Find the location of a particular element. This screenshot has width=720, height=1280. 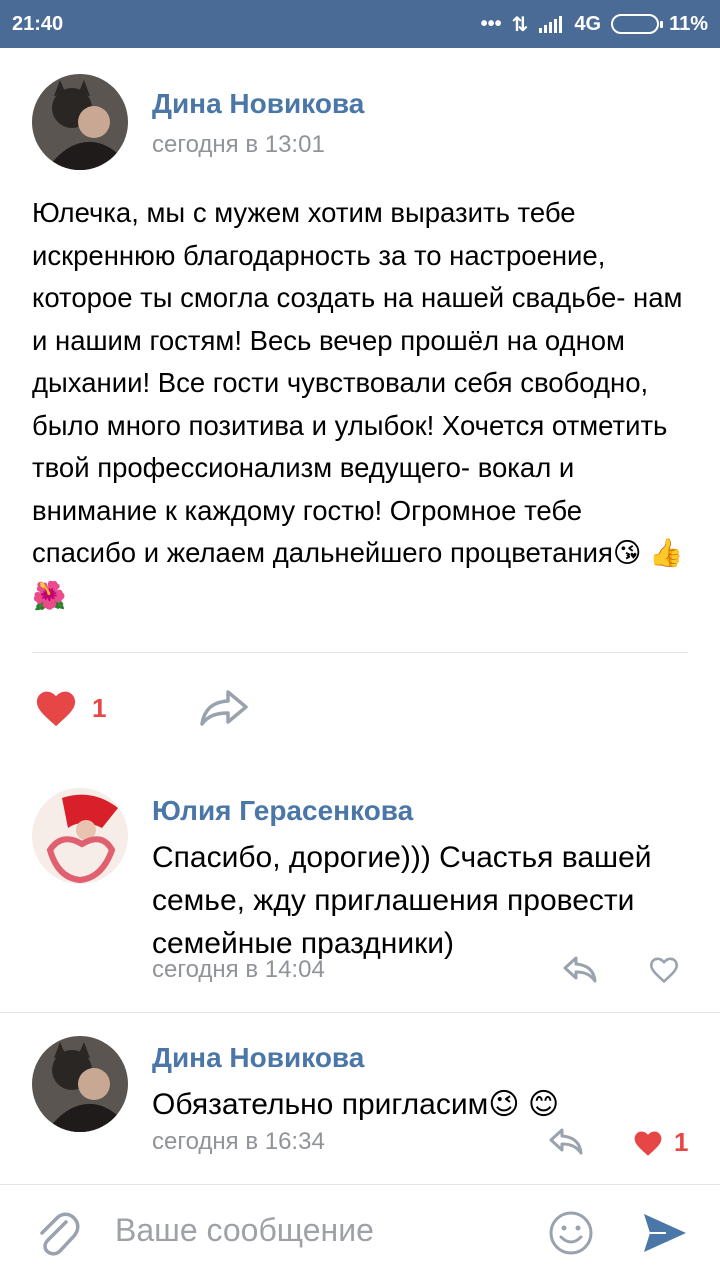

share-icon is located at coordinates (224, 708).